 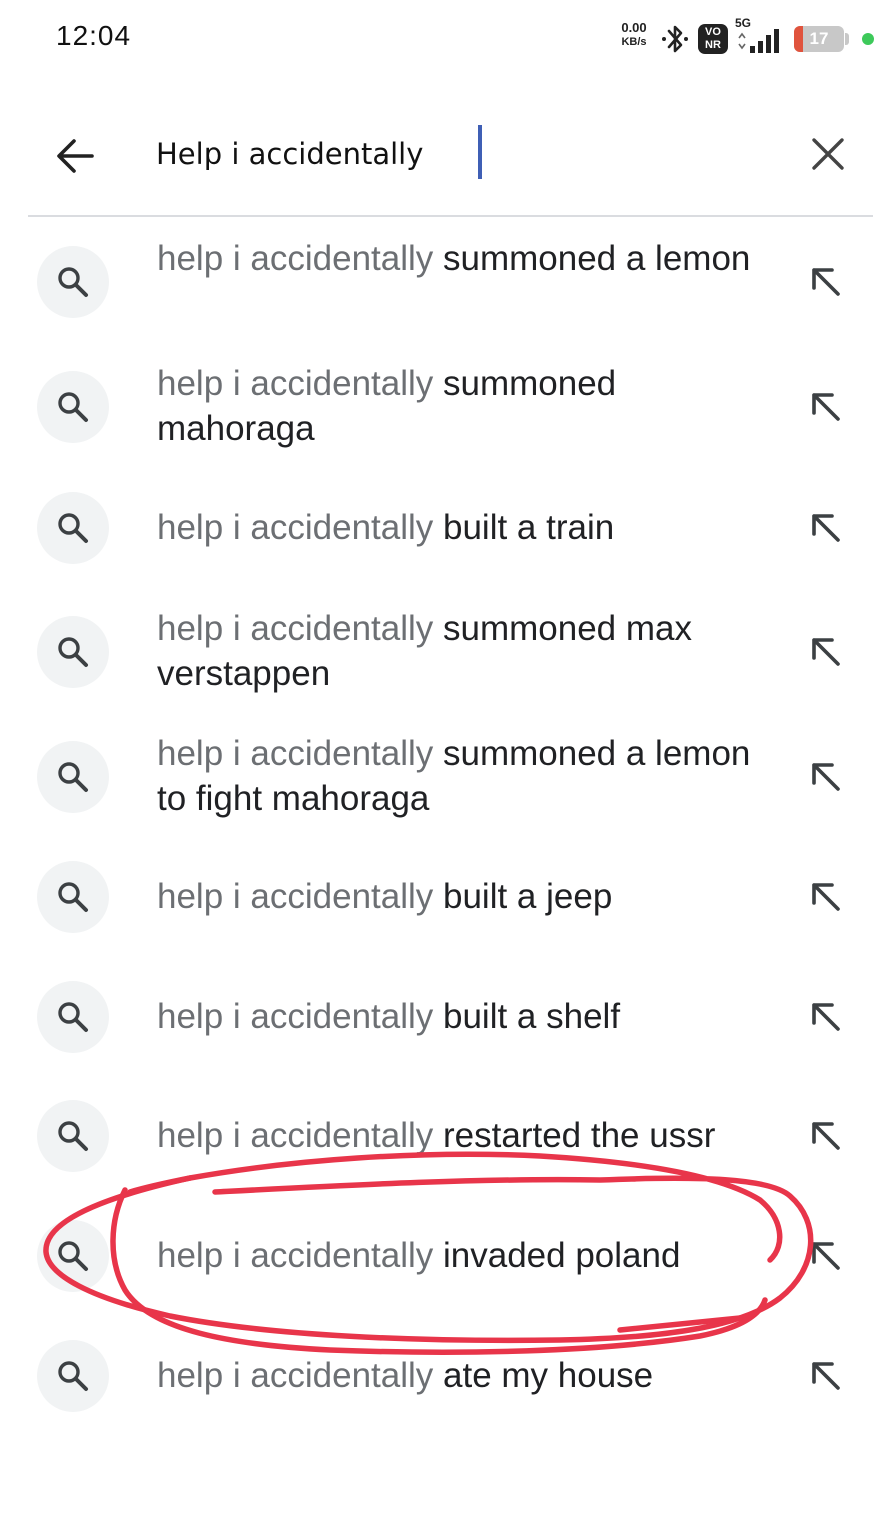 I want to click on suggestion-item: help i accidentally built a train, so click(x=444, y=528).